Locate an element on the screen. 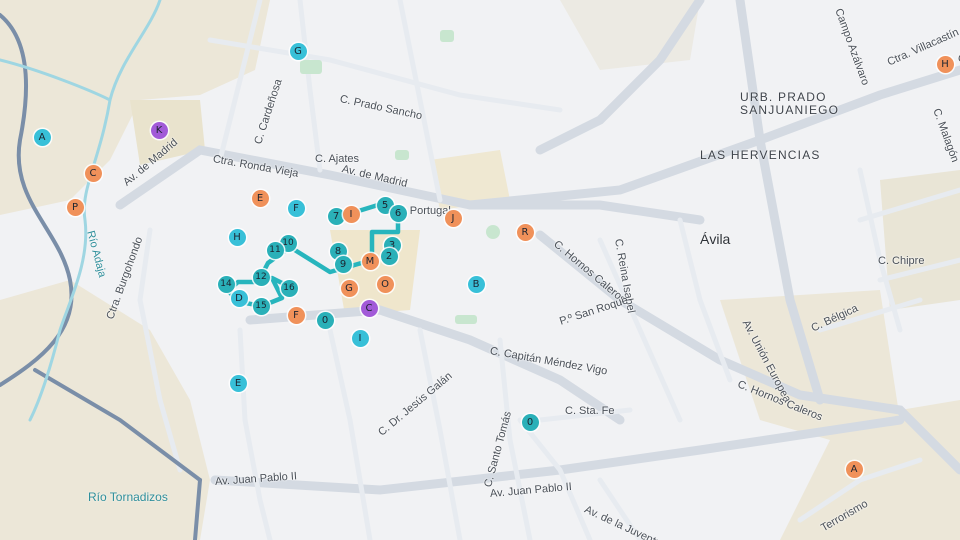 This screenshot has height=540, width=960. district-label: LAS HERVENCIAS is located at coordinates (760, 155).